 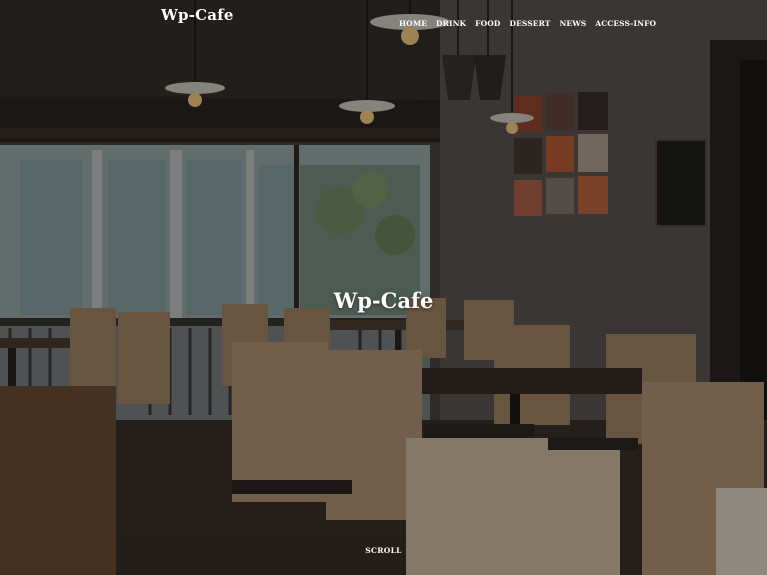 I want to click on nav-item-news: NEWS, so click(x=572, y=20).